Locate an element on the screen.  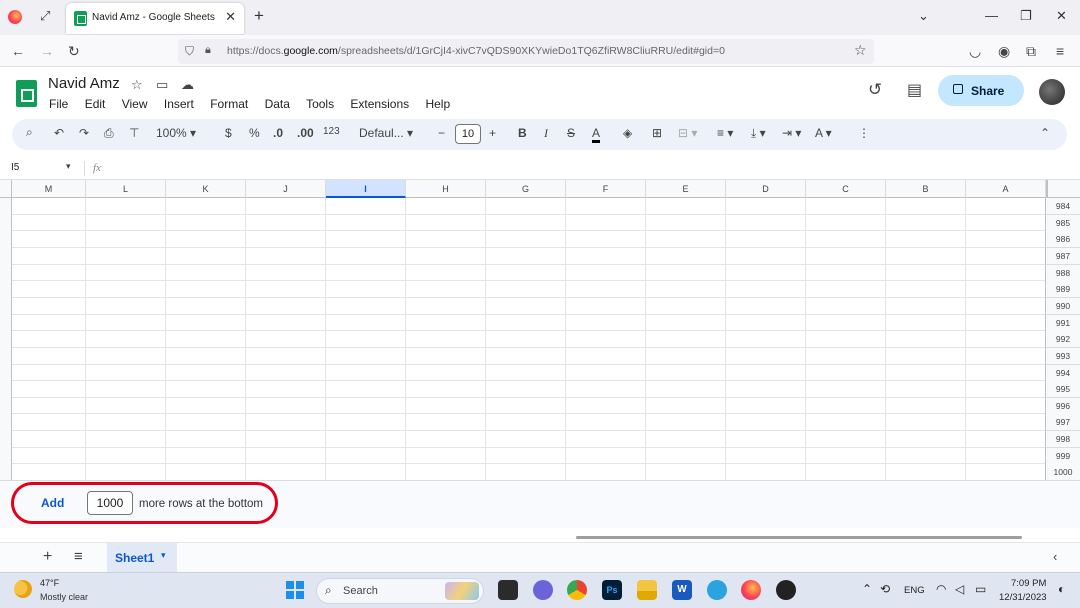
number-format-button: 123 is located at coordinates (331, 131).